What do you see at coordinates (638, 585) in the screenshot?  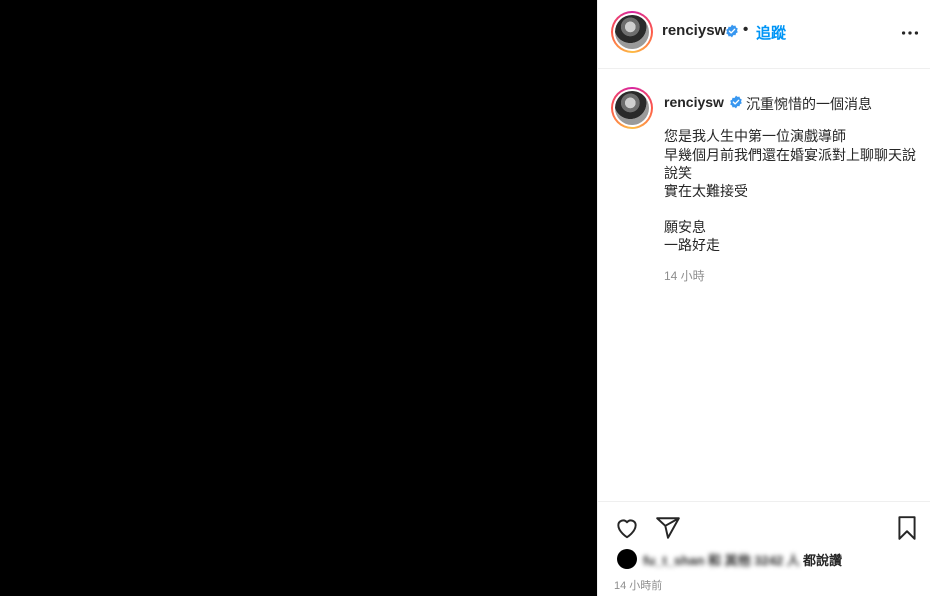 I see `post-timestamp: 14 小時前` at bounding box center [638, 585].